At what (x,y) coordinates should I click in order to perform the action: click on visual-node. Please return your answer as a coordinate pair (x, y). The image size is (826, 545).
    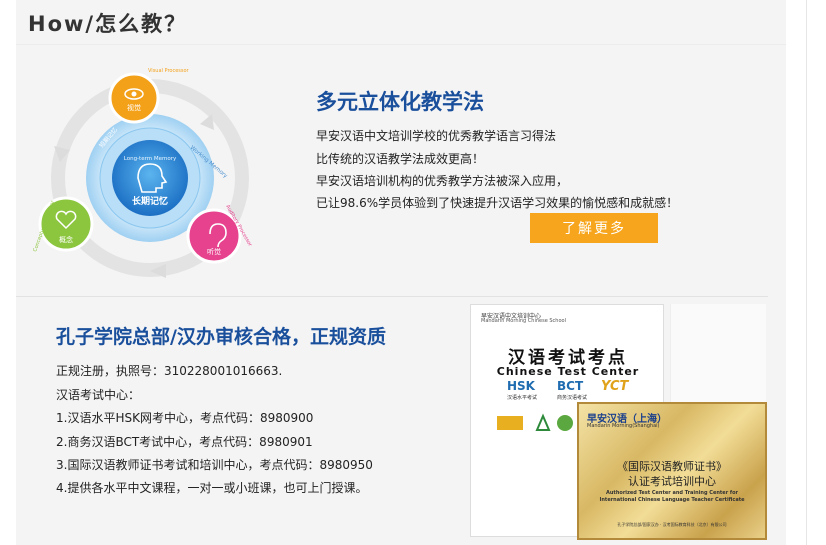
    Looking at the image, I should click on (134, 98).